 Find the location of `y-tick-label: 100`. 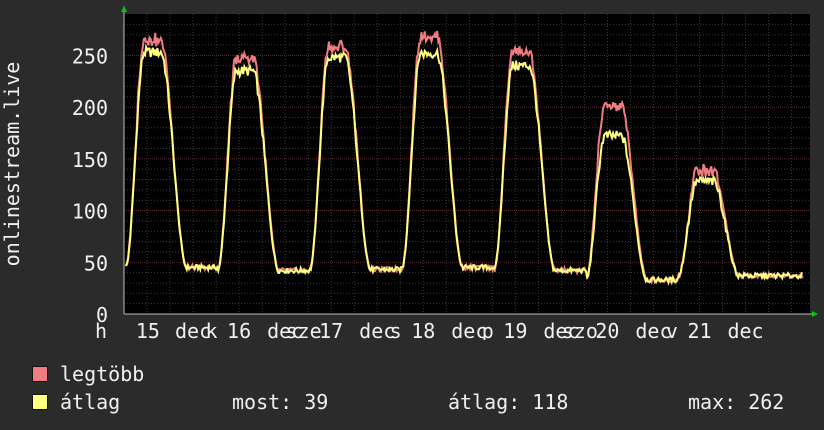

y-tick-label: 100 is located at coordinates (90, 212).